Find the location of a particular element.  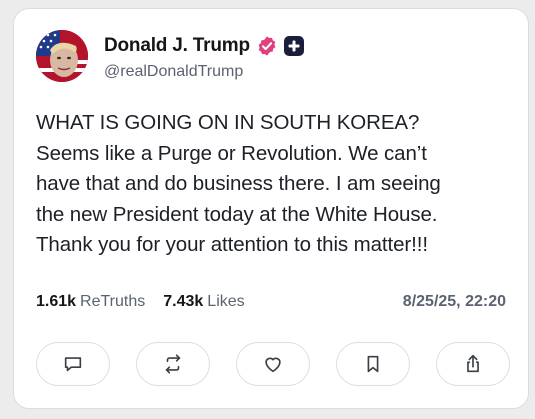

bookmark-button is located at coordinates (373, 364).